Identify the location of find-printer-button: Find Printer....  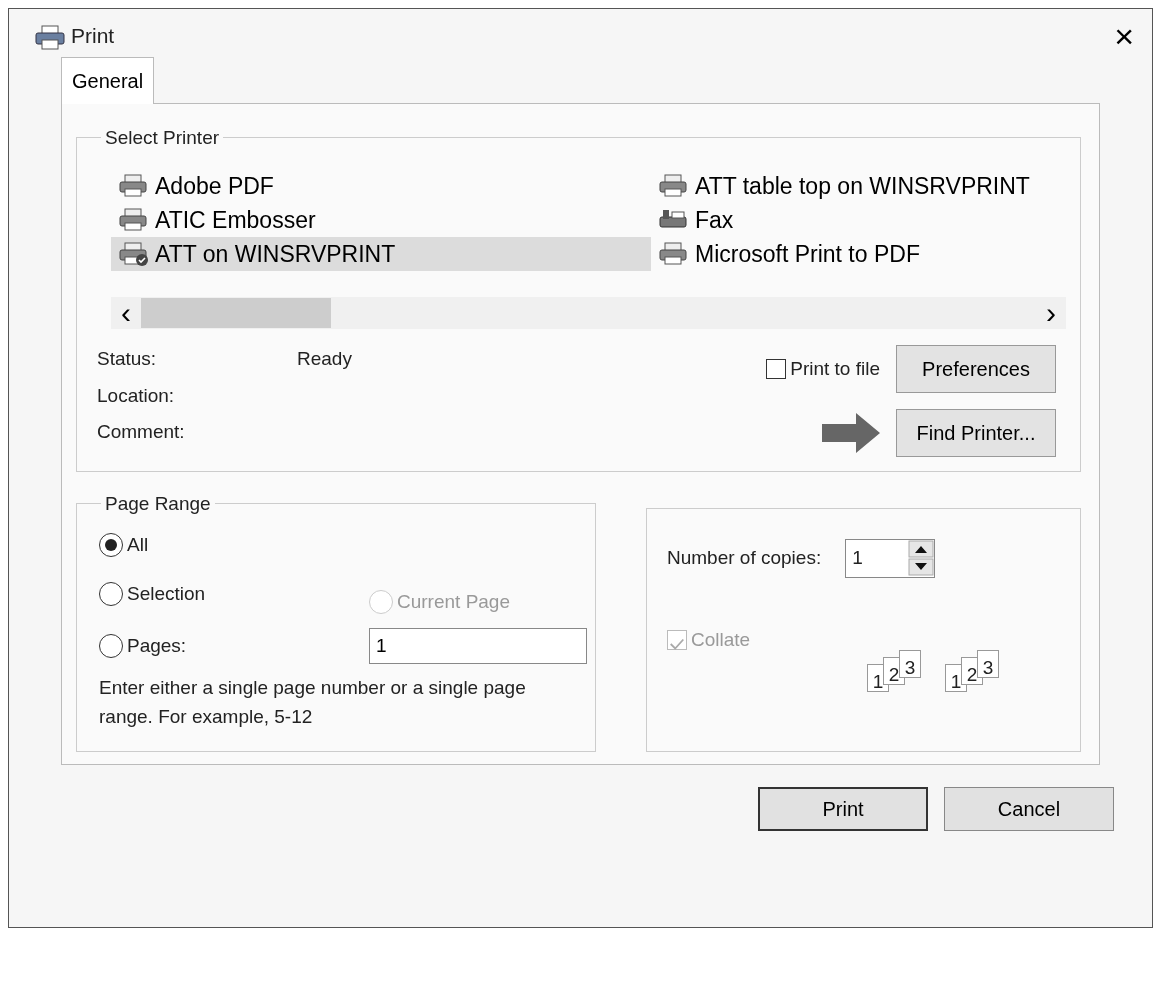
(976, 433).